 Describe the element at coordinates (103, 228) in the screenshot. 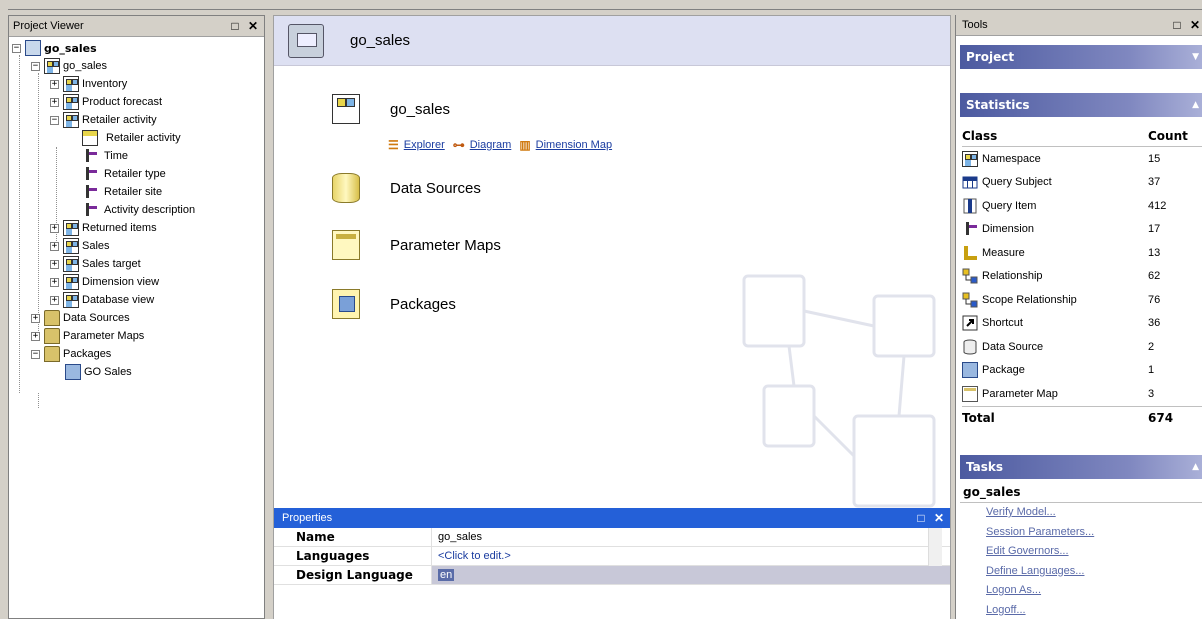

I see `tree-node: + Returned items` at that location.